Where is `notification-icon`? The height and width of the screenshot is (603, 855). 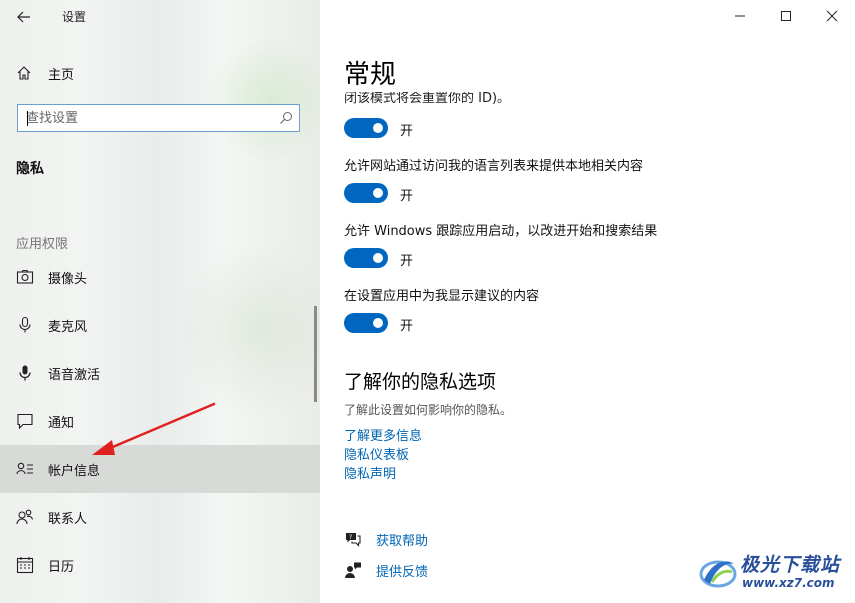
notification-icon is located at coordinates (25, 421).